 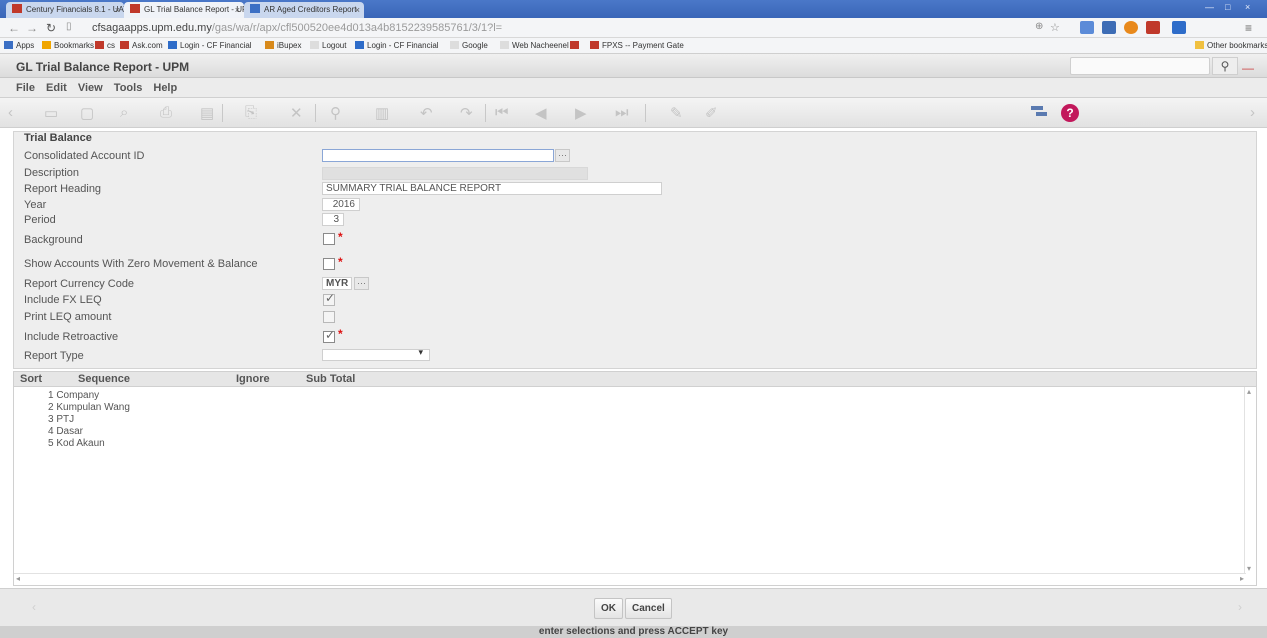 I want to click on bookmark-item: Web Nacheenel, so click(x=534, y=45).